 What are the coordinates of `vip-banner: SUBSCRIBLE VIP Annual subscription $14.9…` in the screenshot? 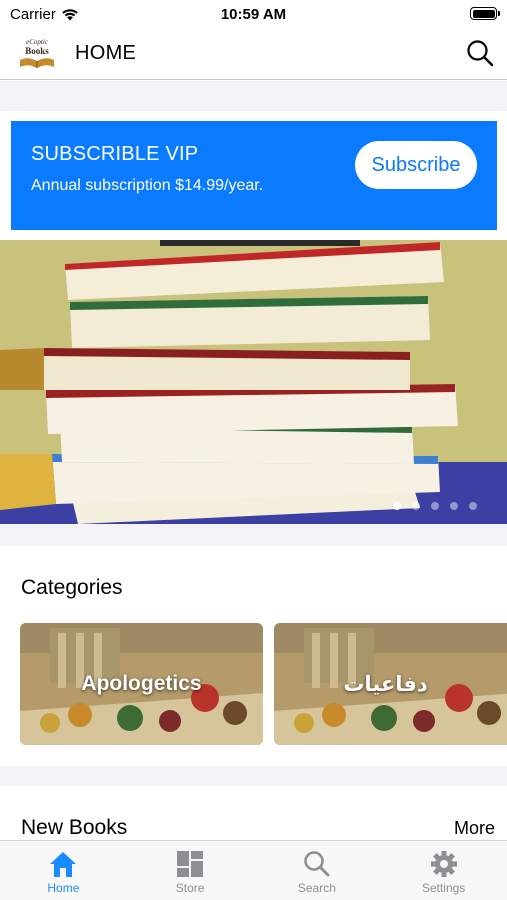 It's located at (254, 175).